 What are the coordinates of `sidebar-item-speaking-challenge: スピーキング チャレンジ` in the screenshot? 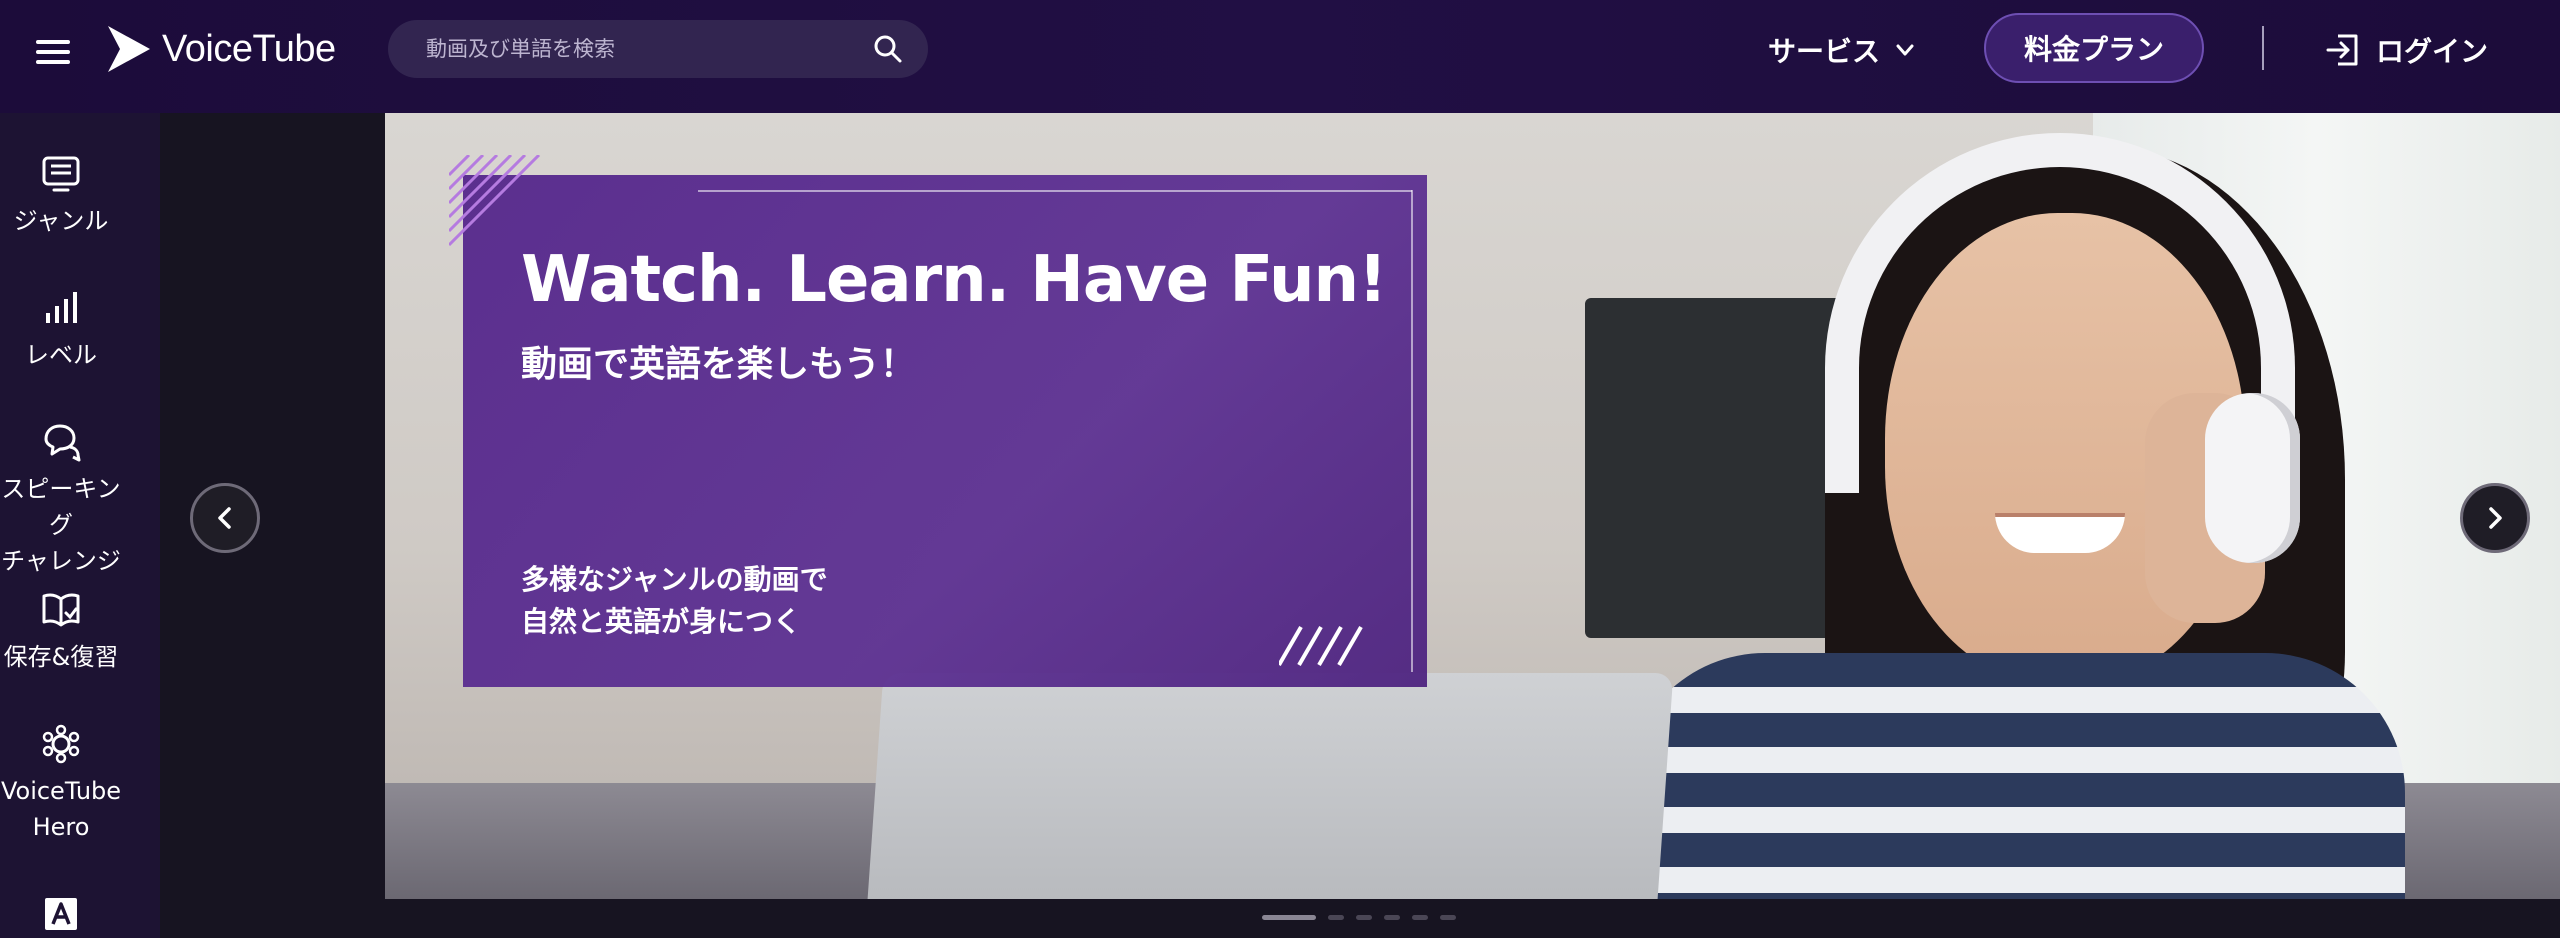 It's located at (61, 500).